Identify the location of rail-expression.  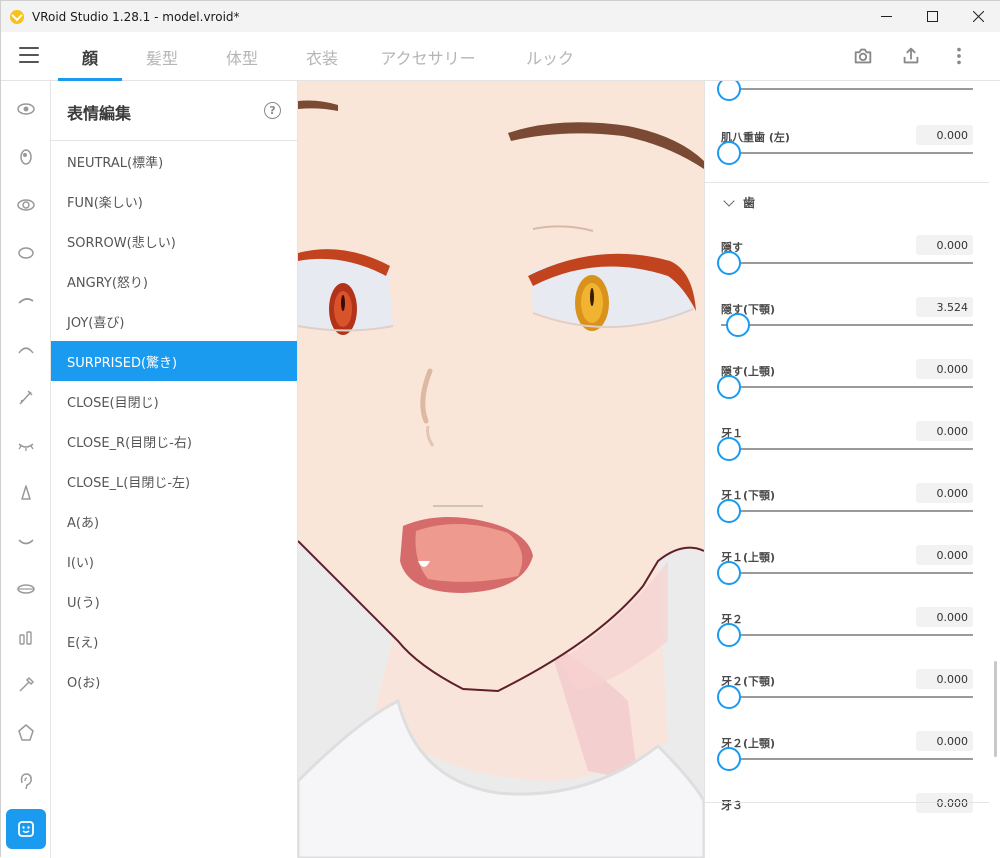
(26, 829).